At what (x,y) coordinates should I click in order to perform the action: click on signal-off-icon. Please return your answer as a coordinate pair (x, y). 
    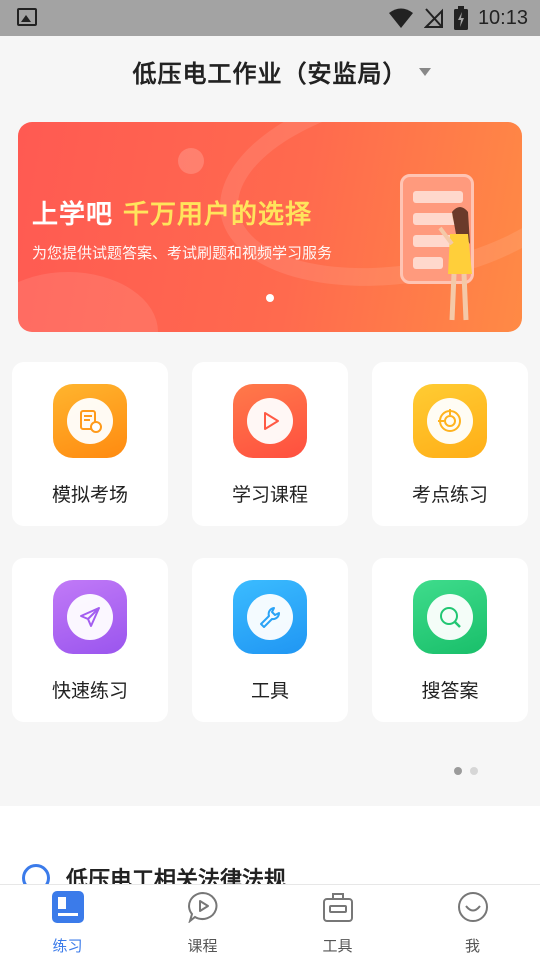
    Looking at the image, I should click on (433, 18).